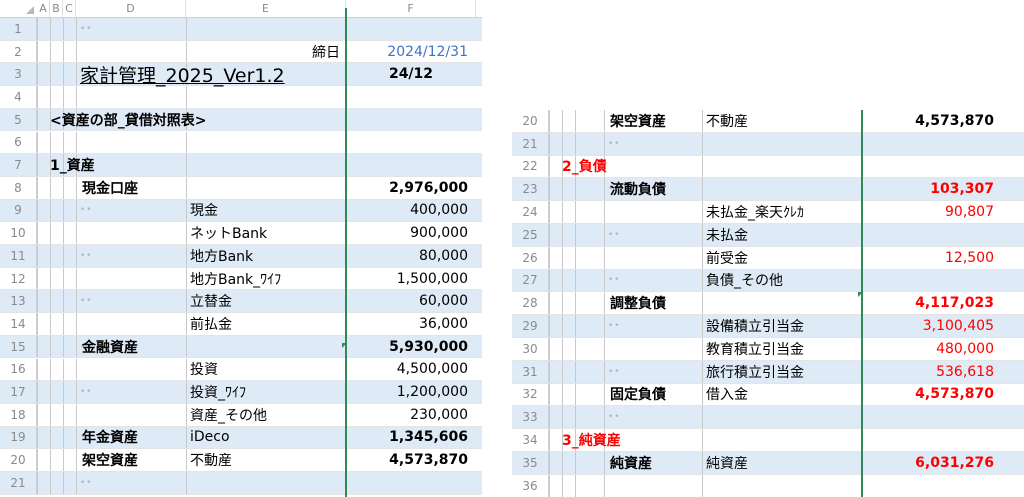 This screenshot has height=497, width=1024. Describe the element at coordinates (18, 301) in the screenshot. I see `row-header: 13` at that location.